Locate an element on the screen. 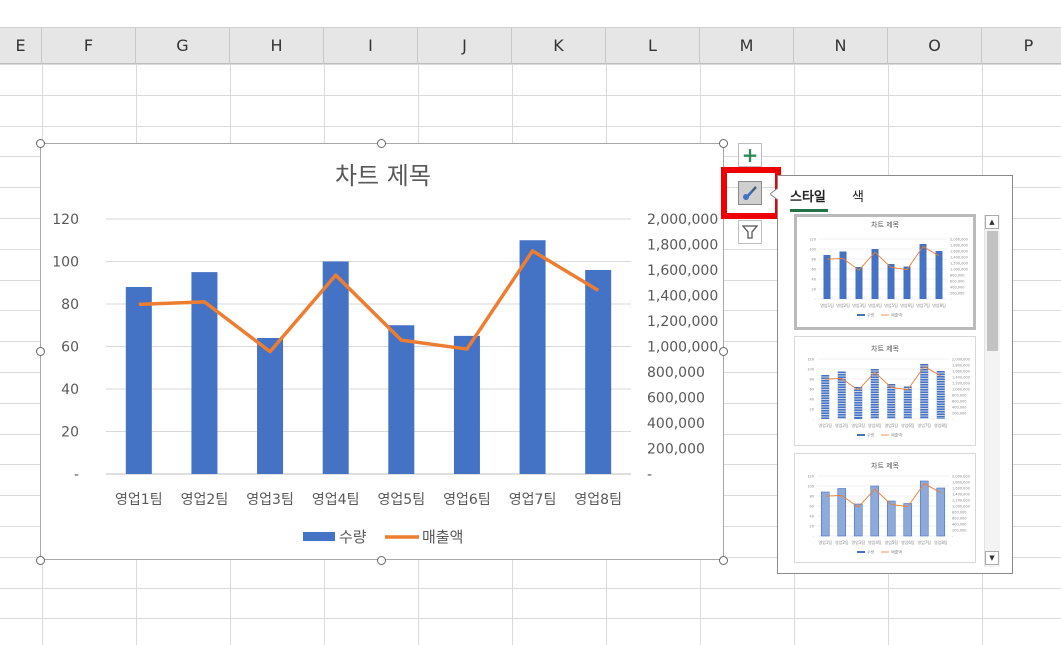 Image resolution: width=1061 pixels, height=645 pixels. resize-handle-top-right is located at coordinates (723, 143).